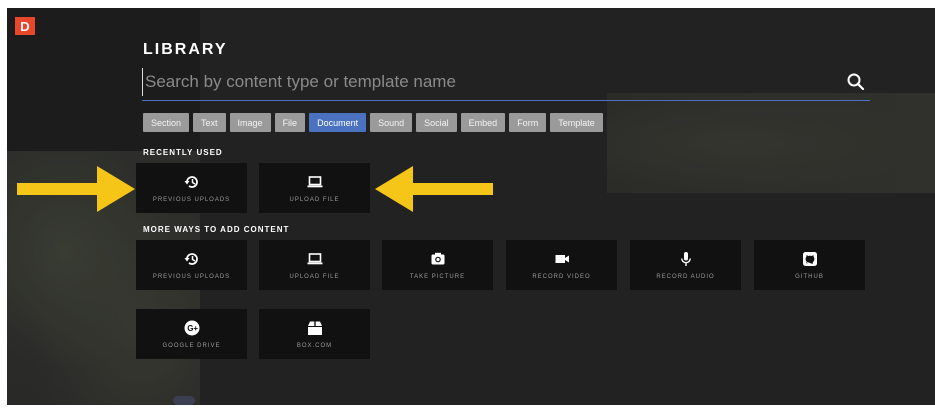 The width and height of the screenshot is (935, 413). I want to click on upload-file-tile: UPLOAD FILE, so click(314, 265).